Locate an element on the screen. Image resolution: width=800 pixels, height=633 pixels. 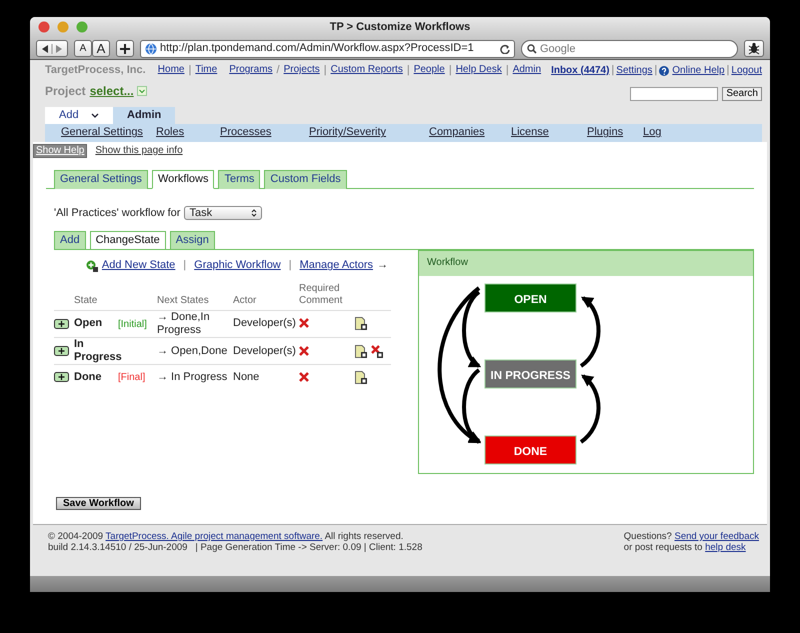
panel-title: Workflow is located at coordinates (586, 263).